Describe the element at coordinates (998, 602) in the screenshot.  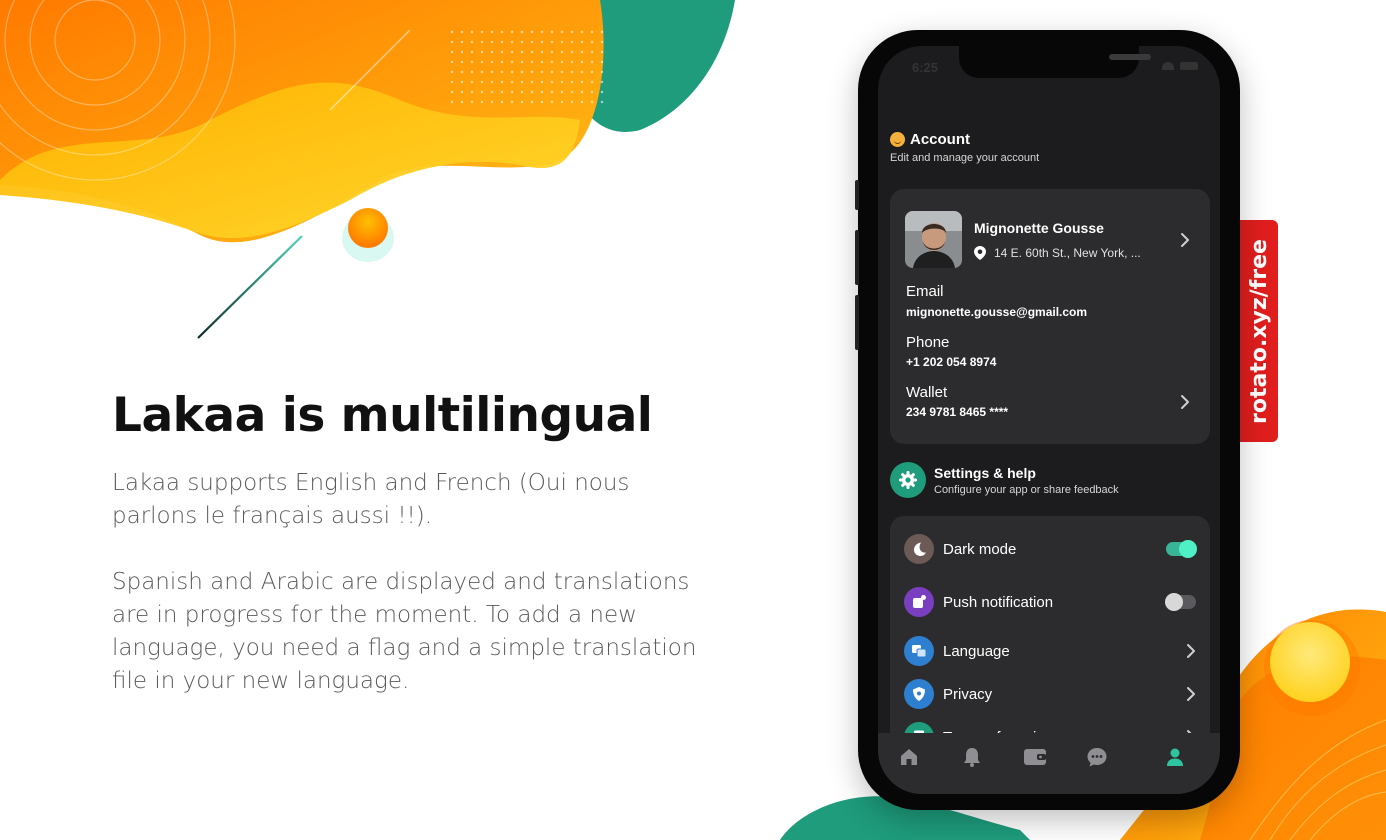
I see `push-notification-label: Push notification` at that location.